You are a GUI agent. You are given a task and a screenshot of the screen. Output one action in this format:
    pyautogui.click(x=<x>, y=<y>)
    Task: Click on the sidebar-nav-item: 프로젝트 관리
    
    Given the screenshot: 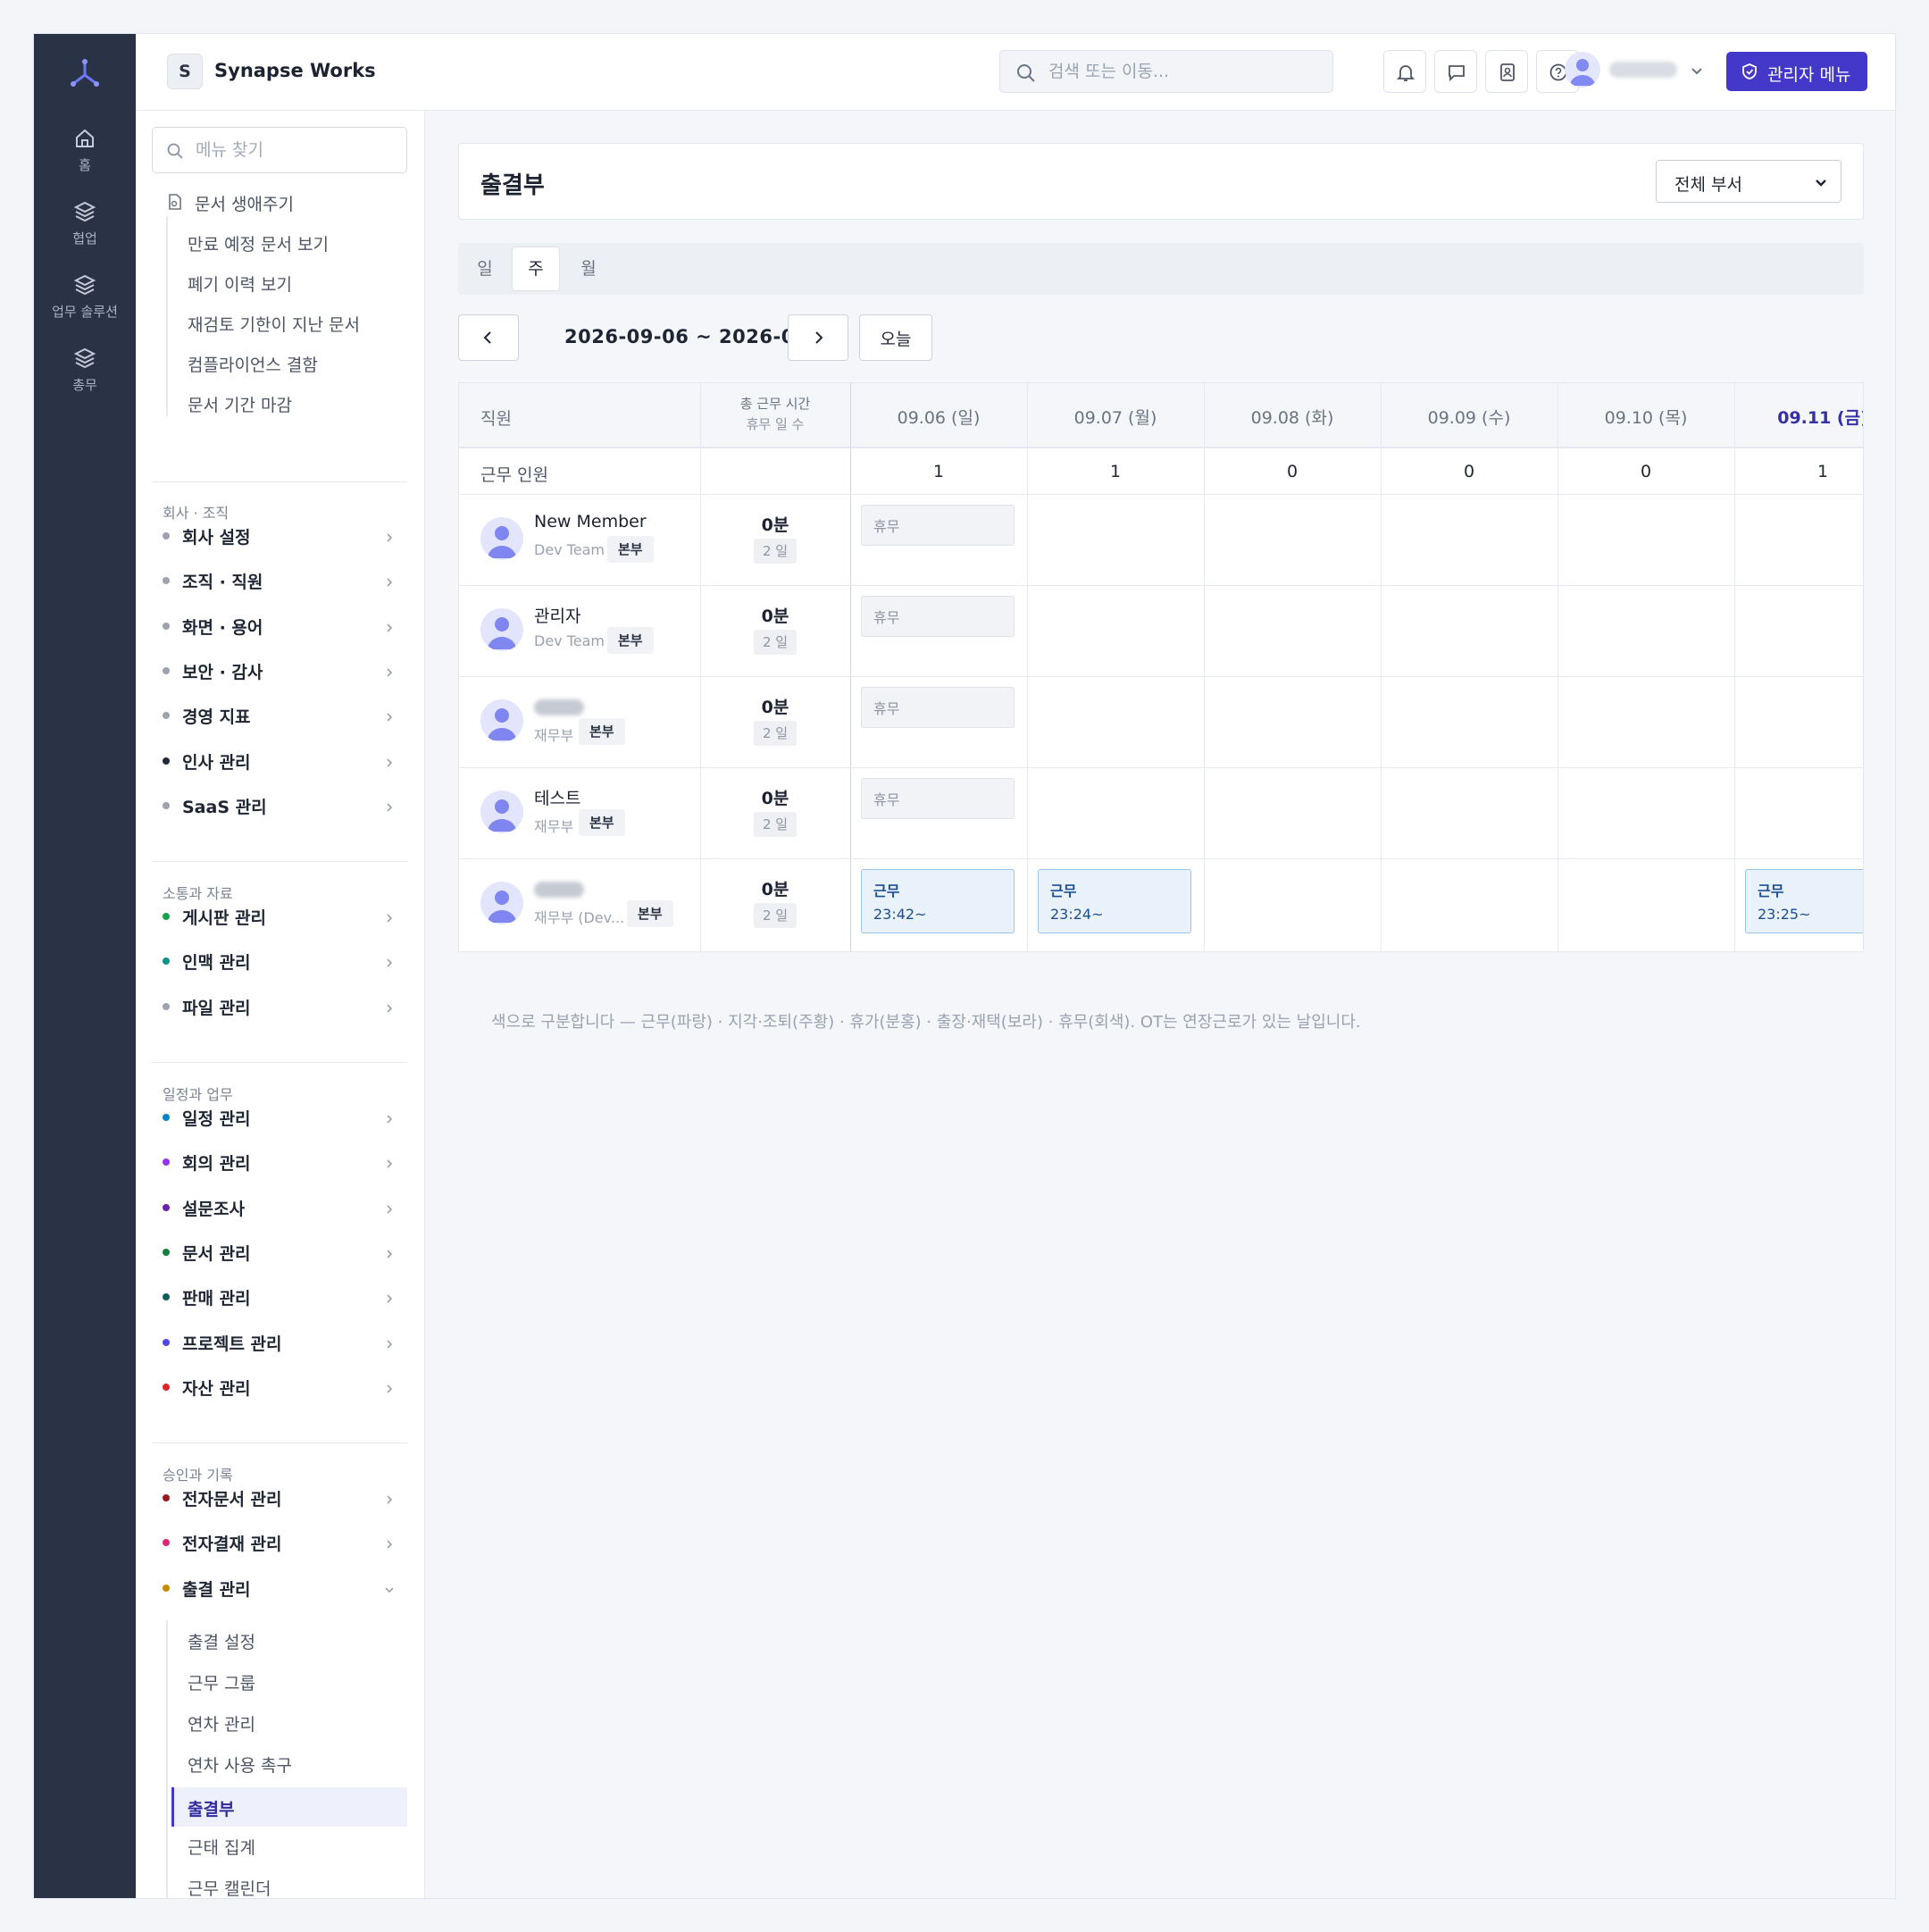 What is the action you would take?
    pyautogui.click(x=280, y=1342)
    